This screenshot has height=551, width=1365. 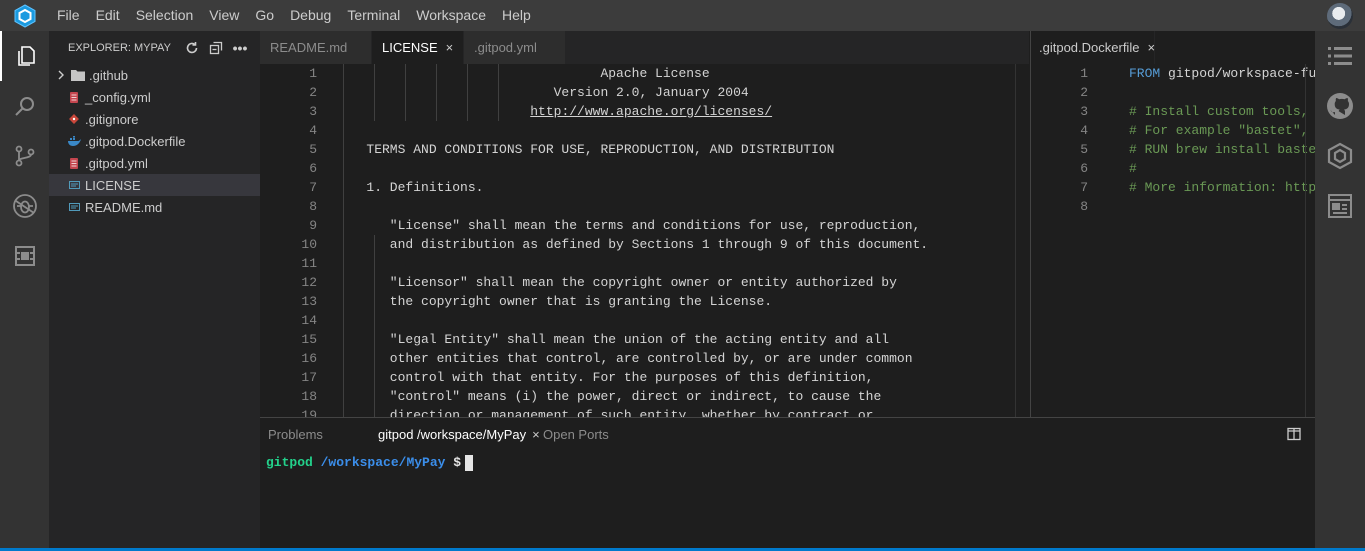 What do you see at coordinates (1340, 206) in the screenshot?
I see `preview-icon` at bounding box center [1340, 206].